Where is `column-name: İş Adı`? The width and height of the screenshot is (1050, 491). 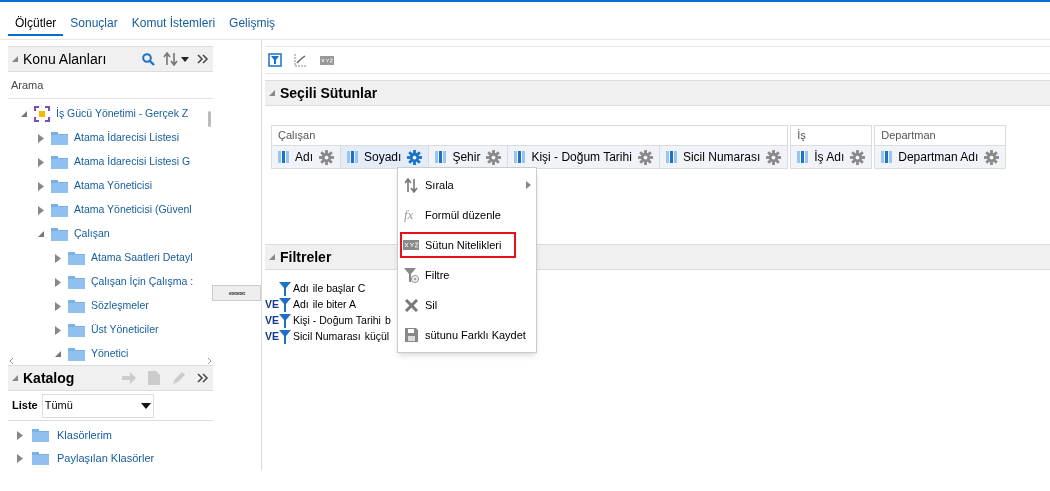
column-name: İş Adı is located at coordinates (829, 157).